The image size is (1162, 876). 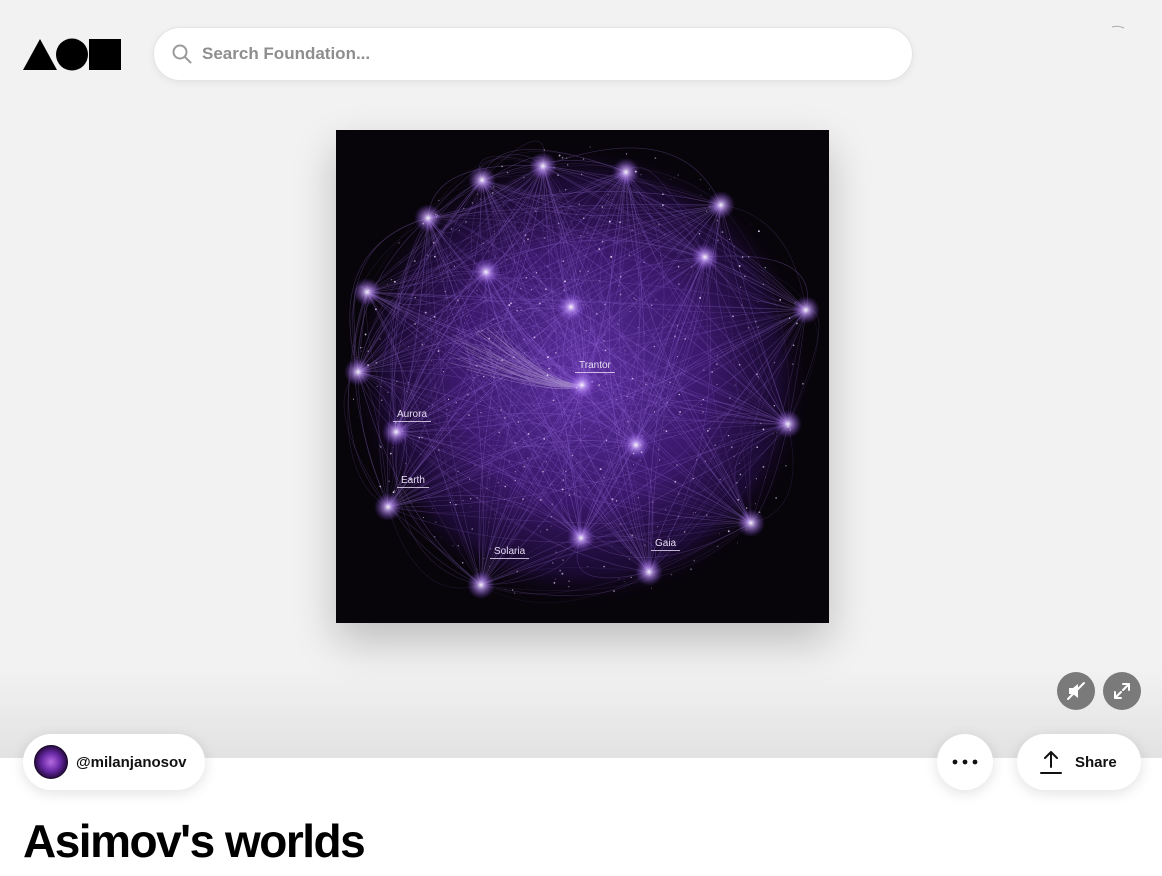 What do you see at coordinates (965, 762) in the screenshot?
I see `more-options-button` at bounding box center [965, 762].